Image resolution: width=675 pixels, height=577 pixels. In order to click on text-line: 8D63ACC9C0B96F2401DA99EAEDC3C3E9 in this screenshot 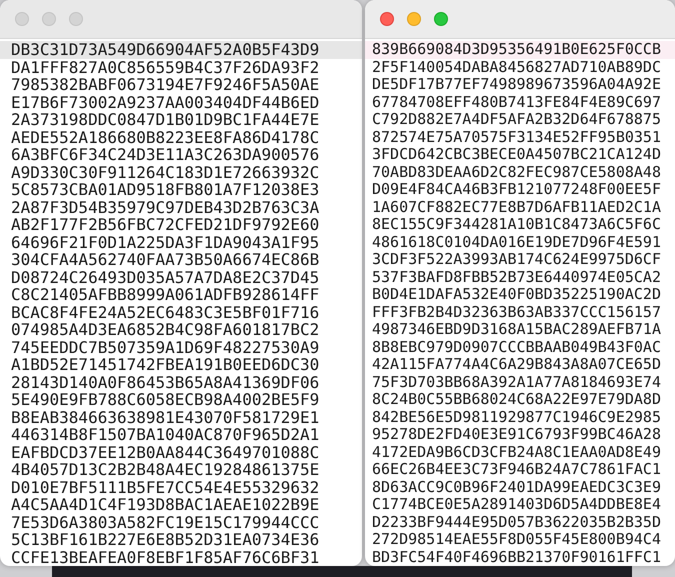, I will do `click(516, 487)`.